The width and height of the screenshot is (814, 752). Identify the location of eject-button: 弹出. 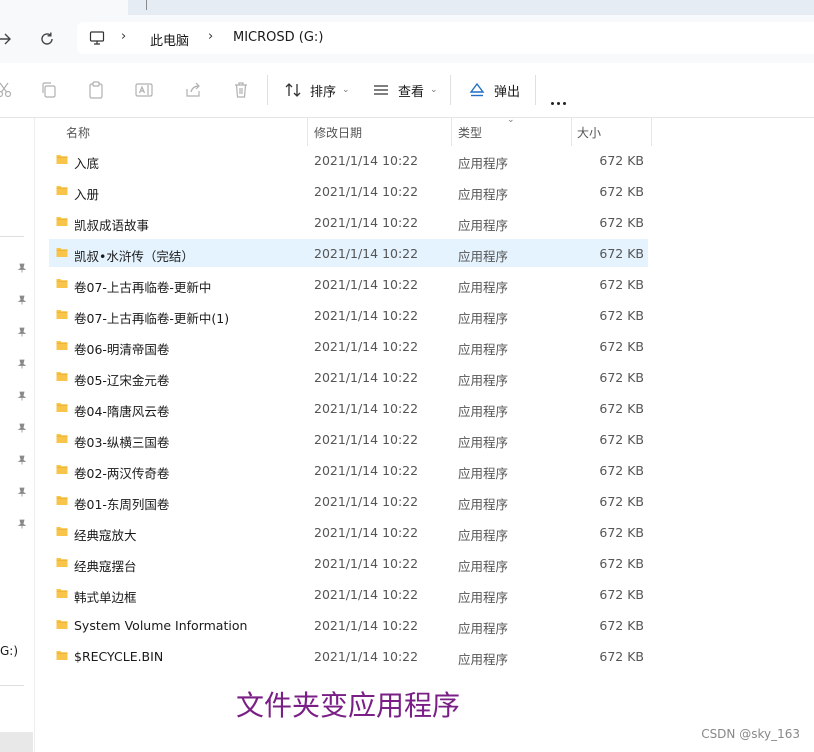
(494, 90).